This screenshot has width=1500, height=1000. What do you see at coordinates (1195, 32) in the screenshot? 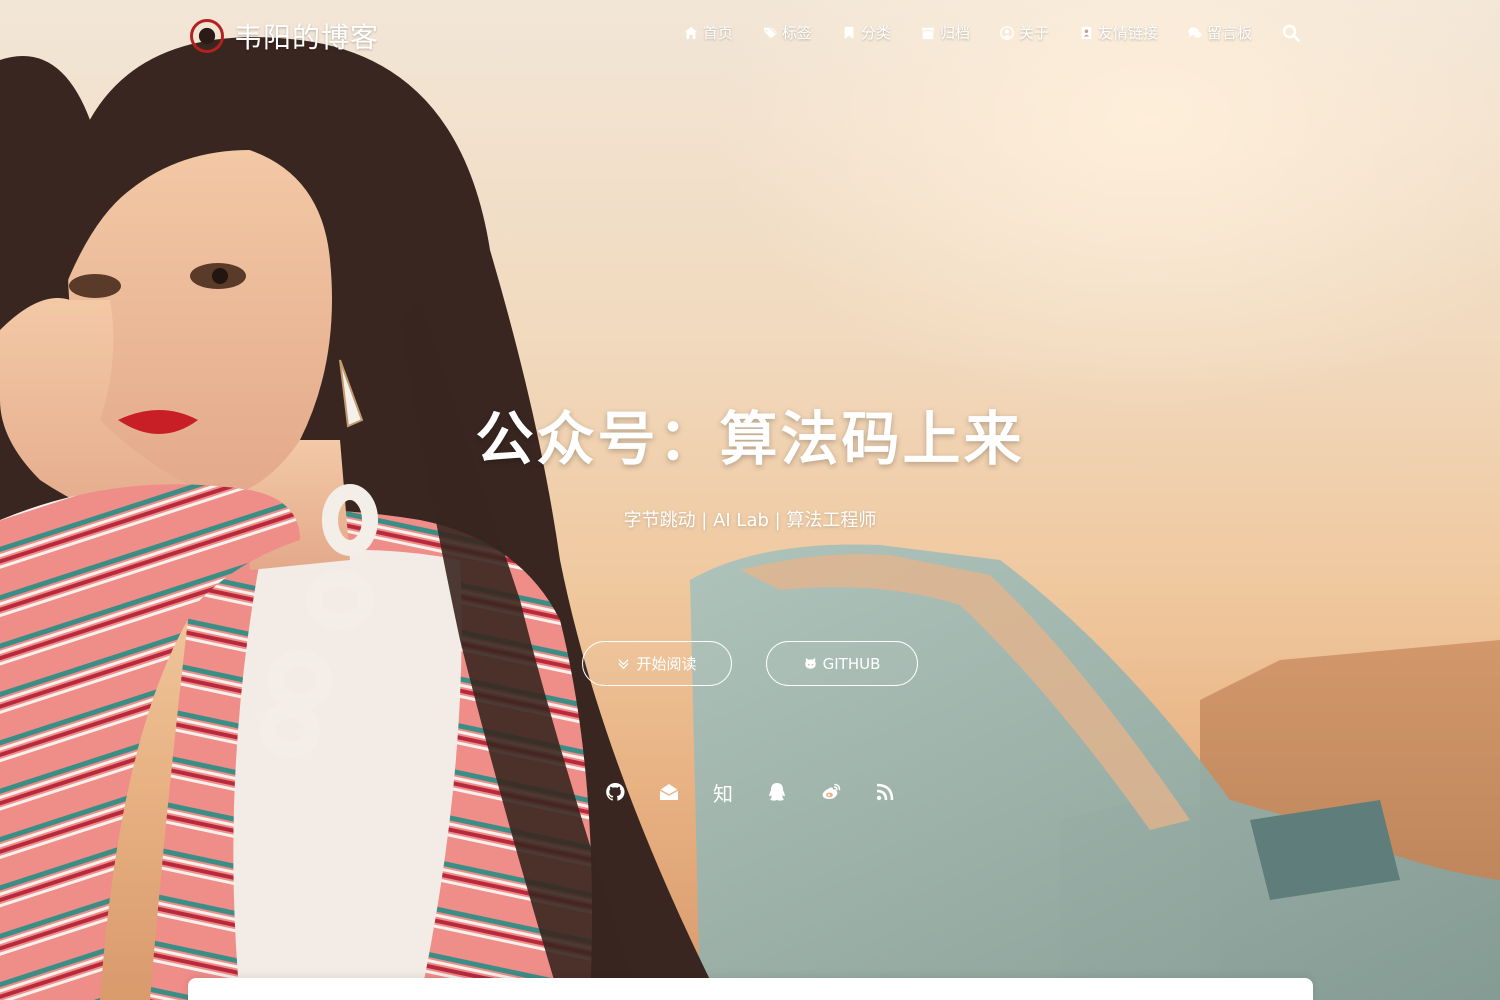
I see `comments-icon` at bounding box center [1195, 32].